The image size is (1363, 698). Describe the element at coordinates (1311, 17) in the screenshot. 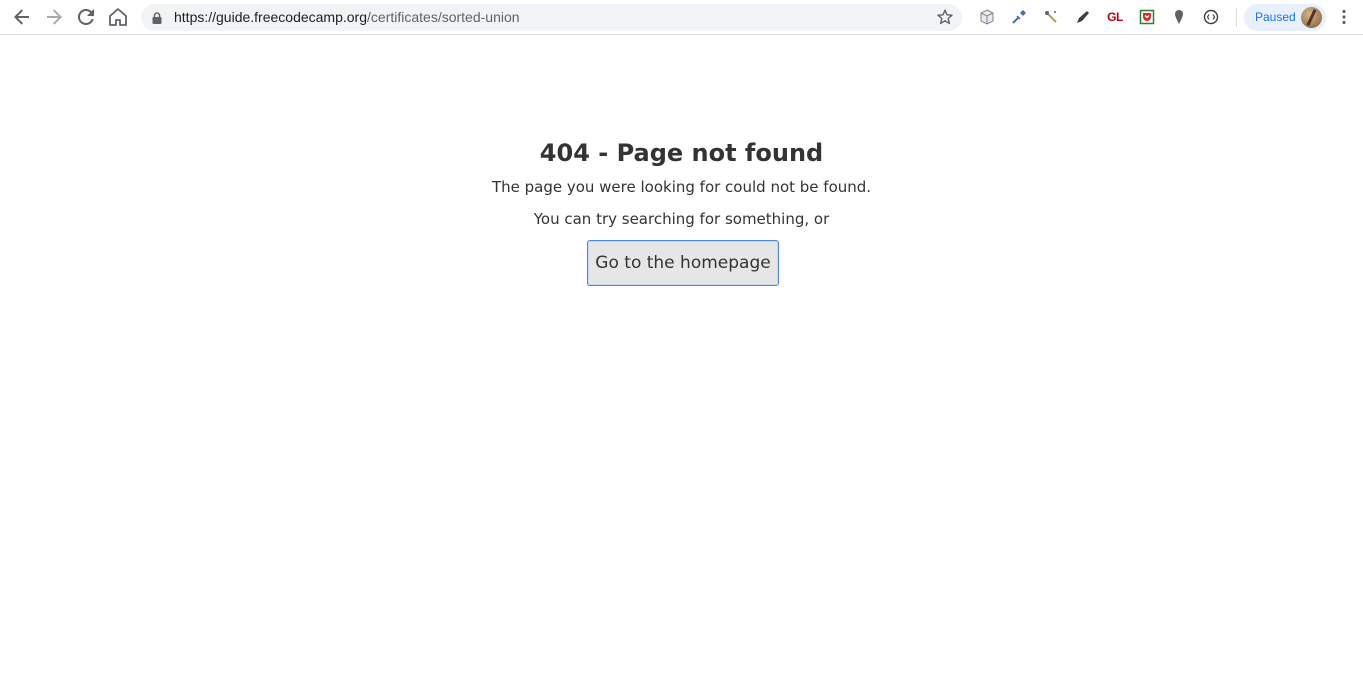

I see `avatar` at that location.